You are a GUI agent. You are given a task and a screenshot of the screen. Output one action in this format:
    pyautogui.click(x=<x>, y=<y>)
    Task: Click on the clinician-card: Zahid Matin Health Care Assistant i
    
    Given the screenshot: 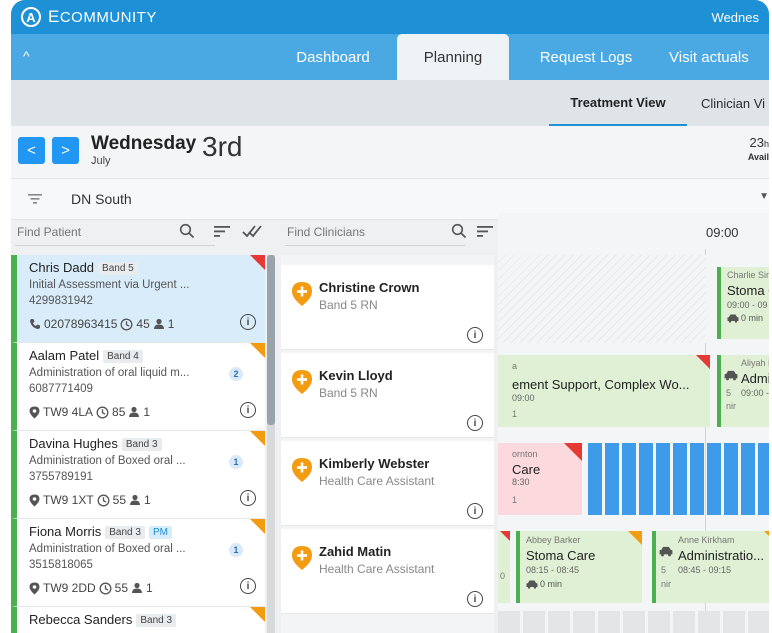 What is the action you would take?
    pyautogui.click(x=387, y=571)
    